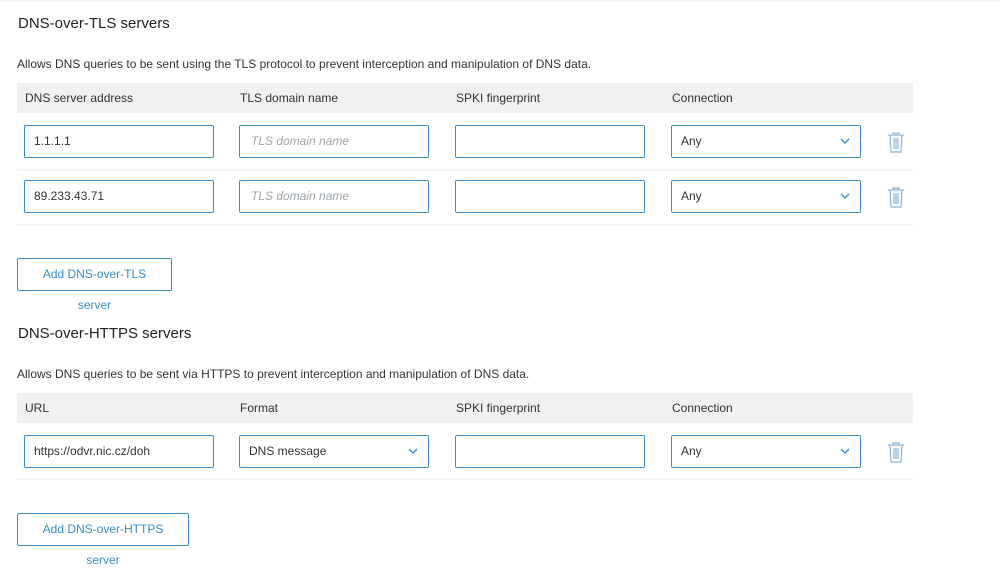  I want to click on doh-section-title: DNS-over-HTTPS servers, so click(105, 333).